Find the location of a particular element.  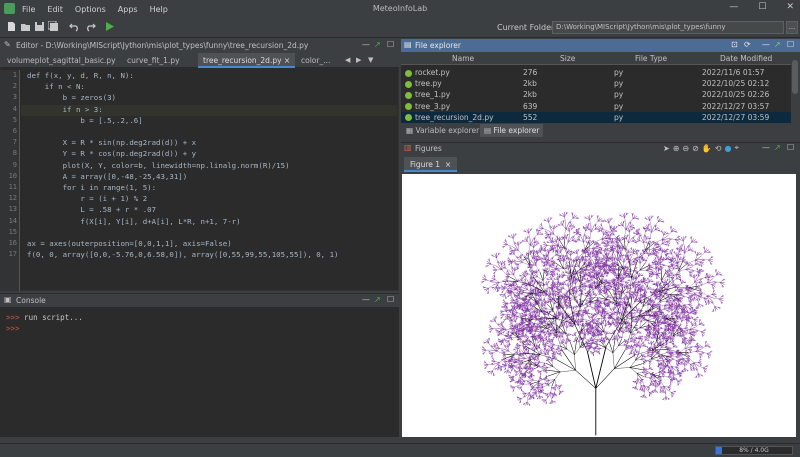

redo-icon is located at coordinates (90, 27).